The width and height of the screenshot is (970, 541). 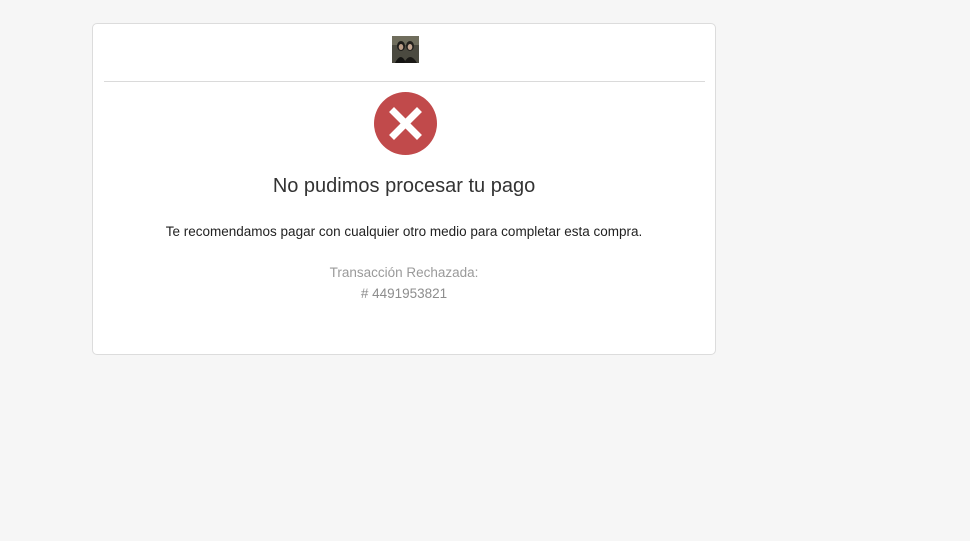 I want to click on merchant-photo-icon, so click(x=405, y=49).